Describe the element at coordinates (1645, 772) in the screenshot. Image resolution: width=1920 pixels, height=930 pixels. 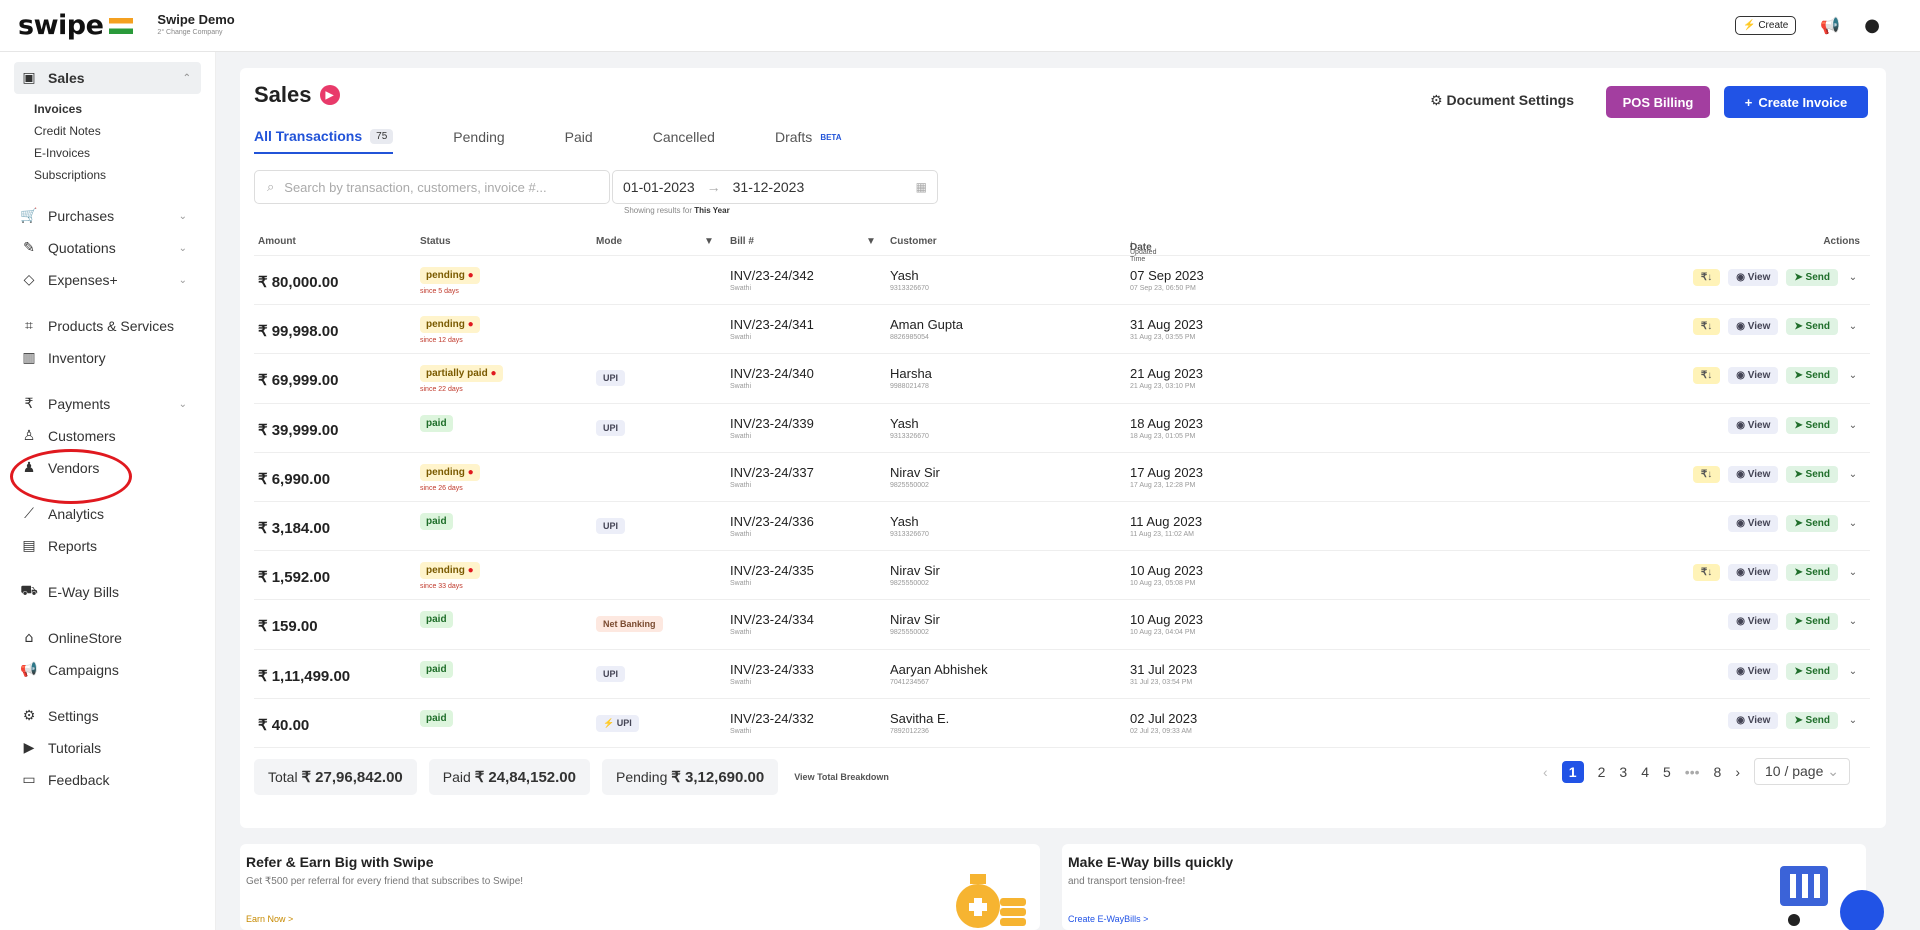
I see `page-4: 4` at that location.